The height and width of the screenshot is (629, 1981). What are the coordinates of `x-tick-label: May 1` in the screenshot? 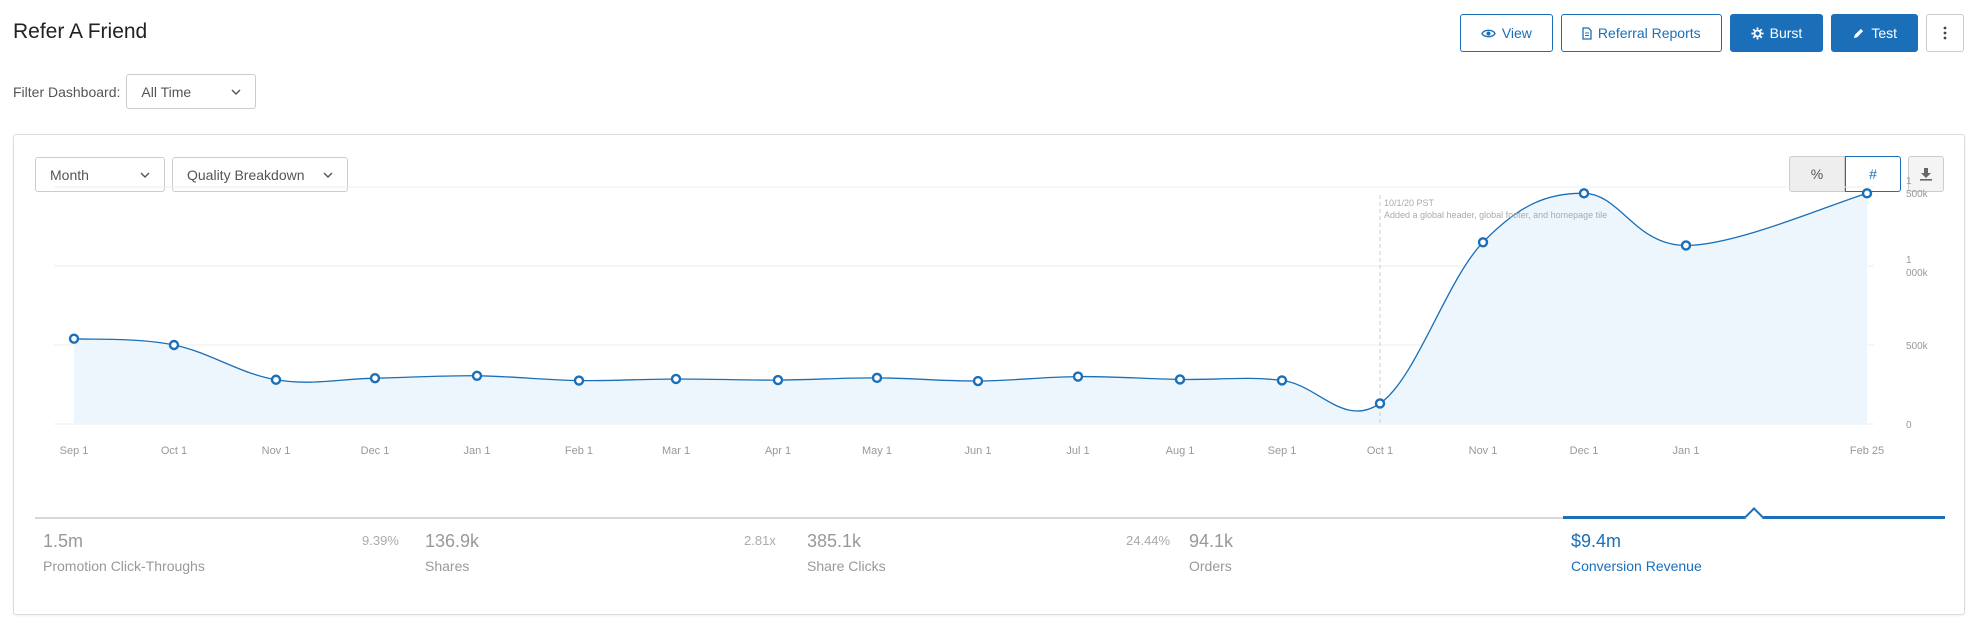 It's located at (877, 451).